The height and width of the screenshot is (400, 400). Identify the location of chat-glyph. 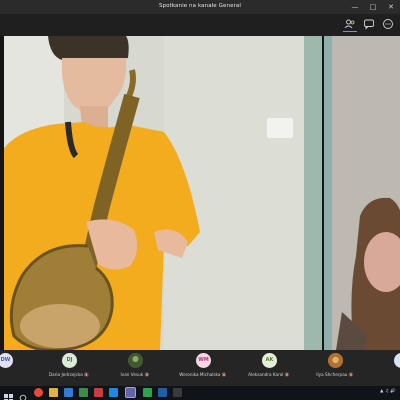
(369, 24).